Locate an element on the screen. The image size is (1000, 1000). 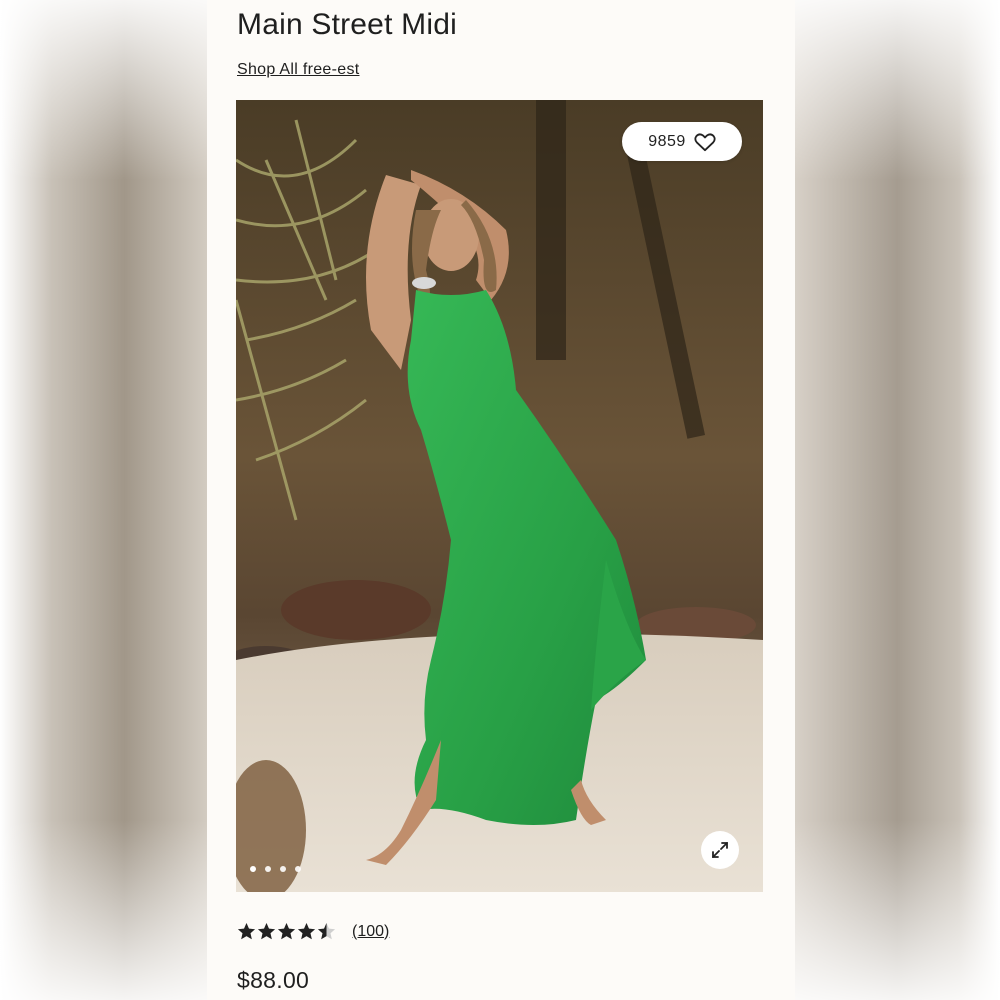
product-rating: (100) is located at coordinates (313, 931).